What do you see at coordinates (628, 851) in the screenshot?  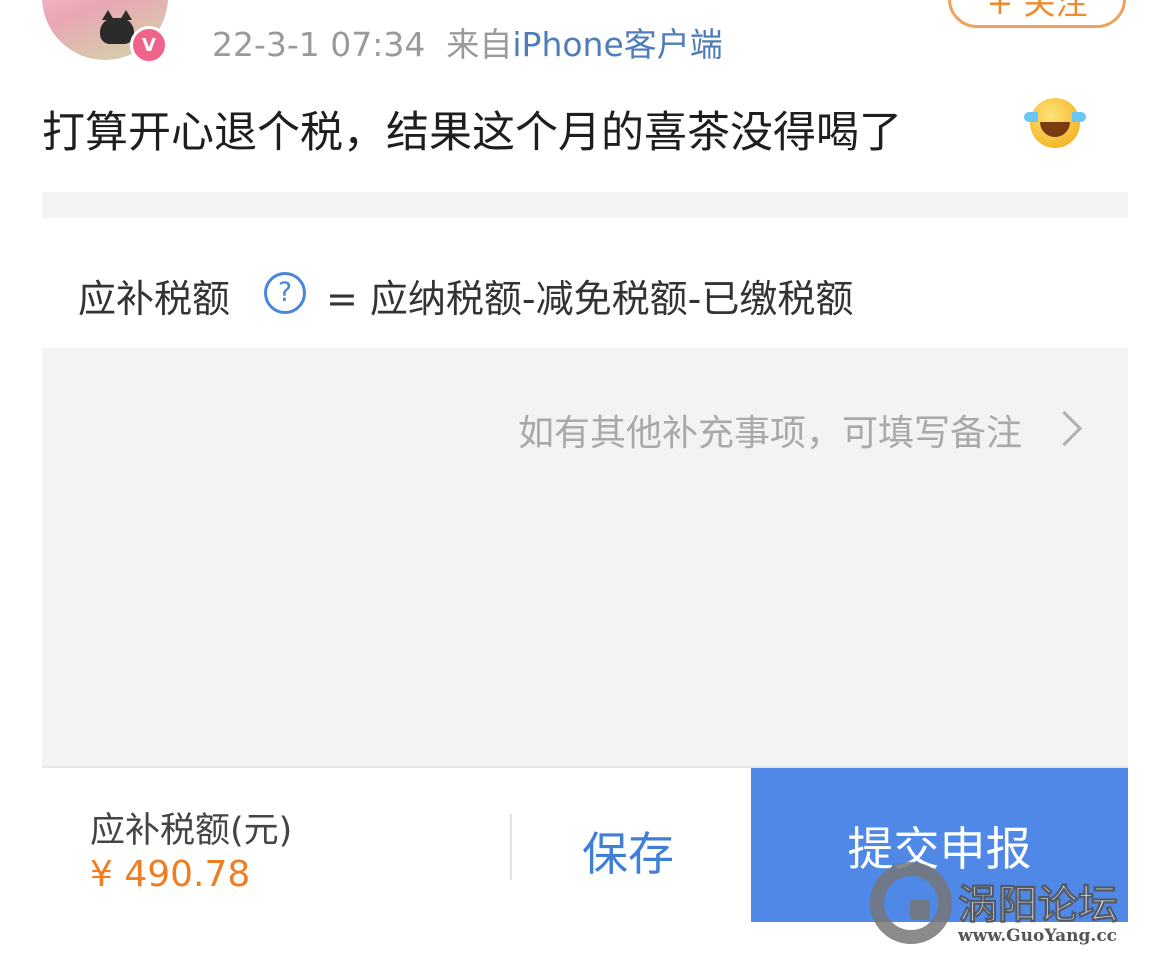 I see `save-button: 保存` at bounding box center [628, 851].